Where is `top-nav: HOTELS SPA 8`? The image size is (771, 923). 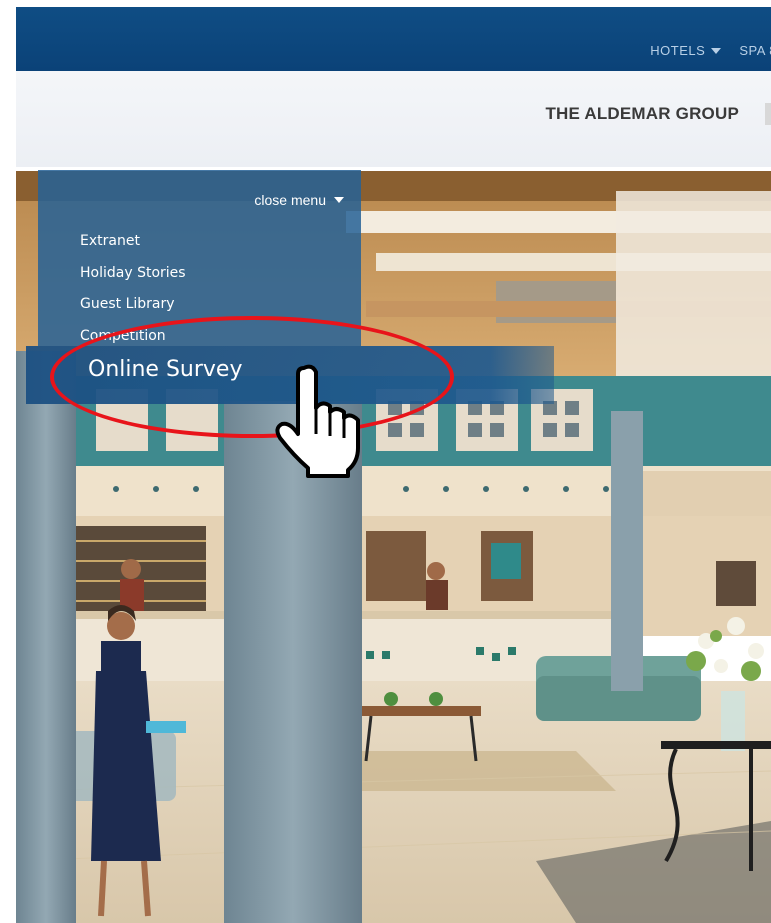 top-nav: HOTELS SPA 8 is located at coordinates (710, 50).